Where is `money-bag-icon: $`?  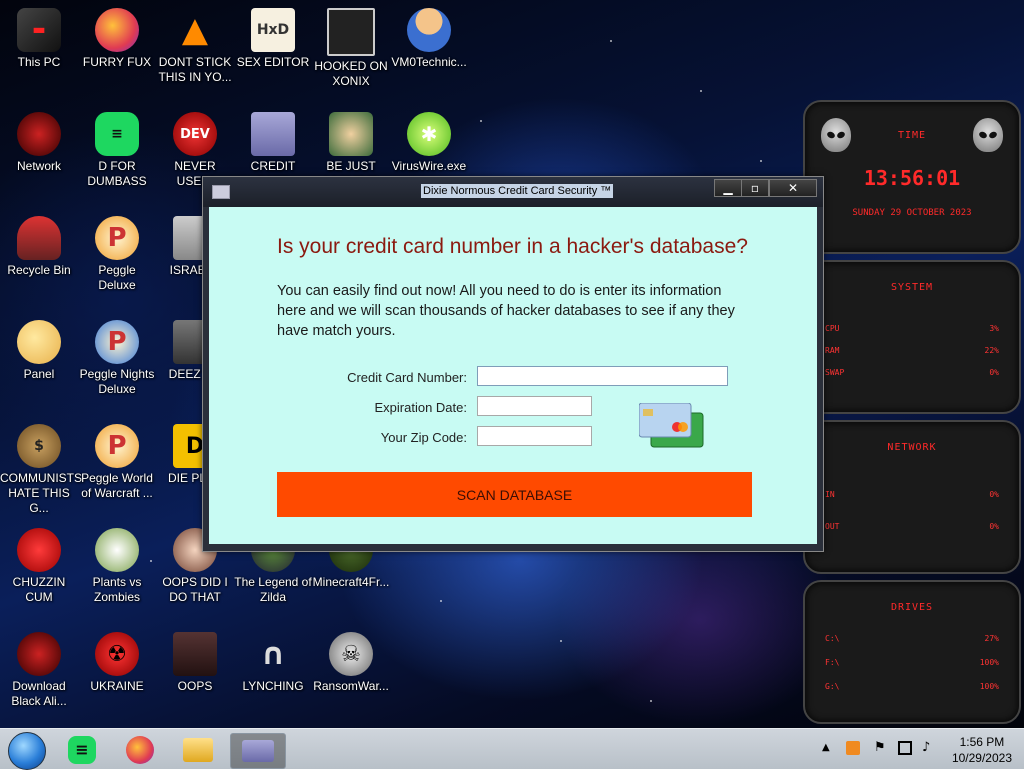 money-bag-icon: $ is located at coordinates (39, 446).